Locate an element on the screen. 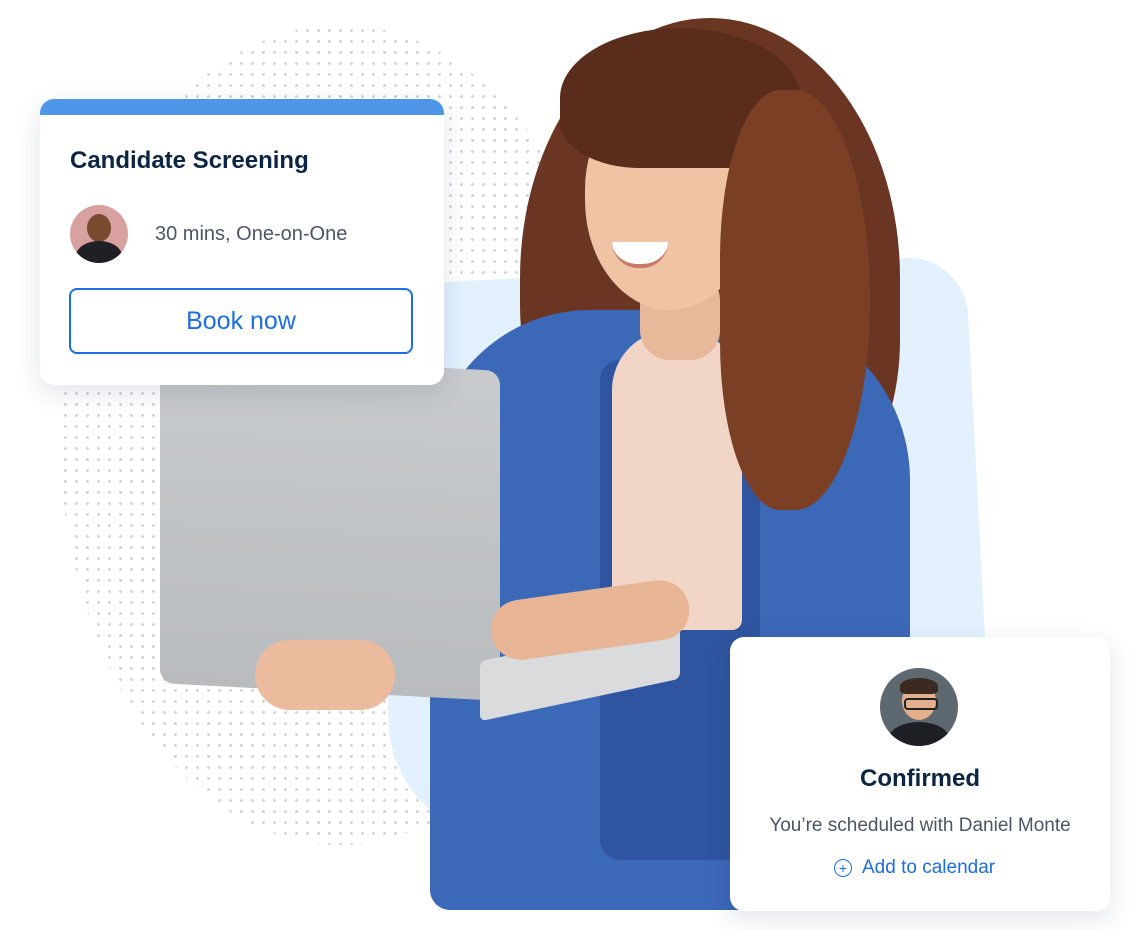 The height and width of the screenshot is (930, 1140). hair-side is located at coordinates (795, 300).